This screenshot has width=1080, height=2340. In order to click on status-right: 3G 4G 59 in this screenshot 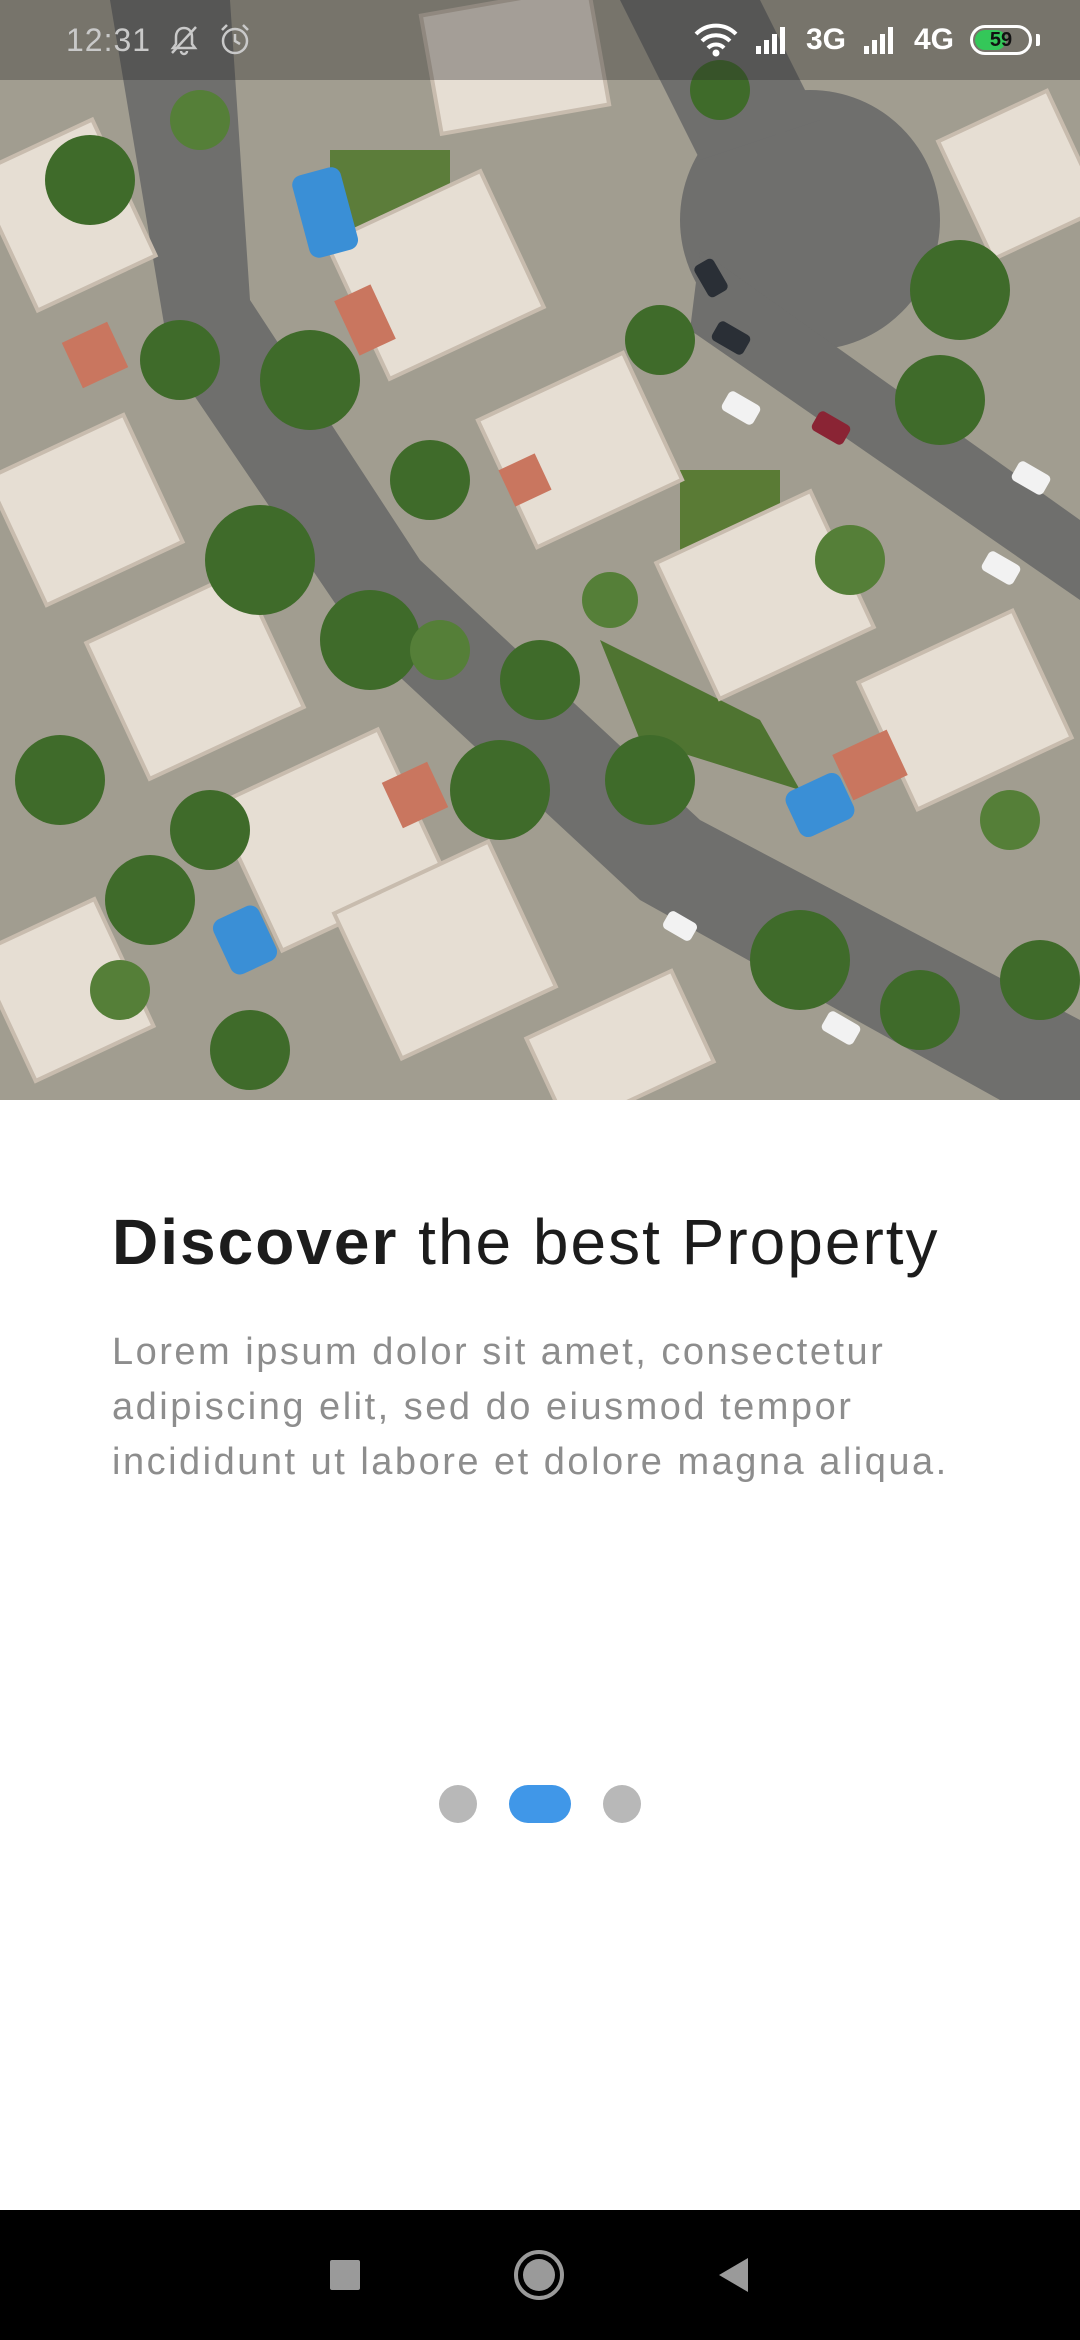, I will do `click(867, 40)`.